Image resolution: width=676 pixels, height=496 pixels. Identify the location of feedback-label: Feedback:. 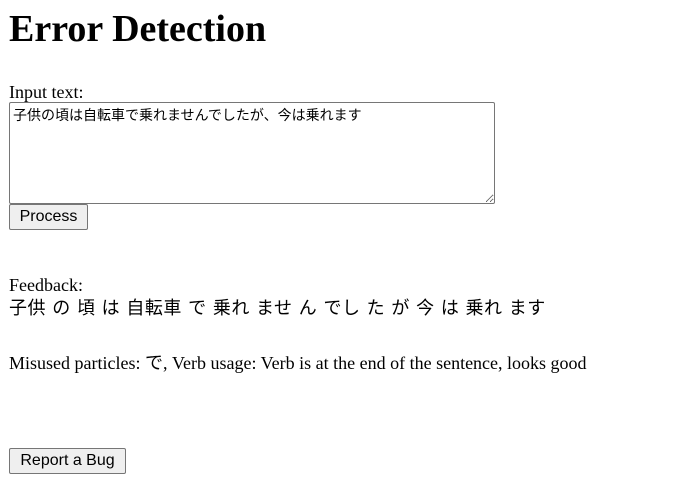
(46, 285).